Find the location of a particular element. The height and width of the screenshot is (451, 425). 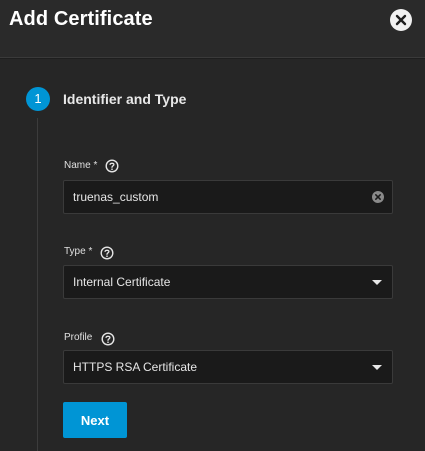

next-button: Next is located at coordinates (95, 420).